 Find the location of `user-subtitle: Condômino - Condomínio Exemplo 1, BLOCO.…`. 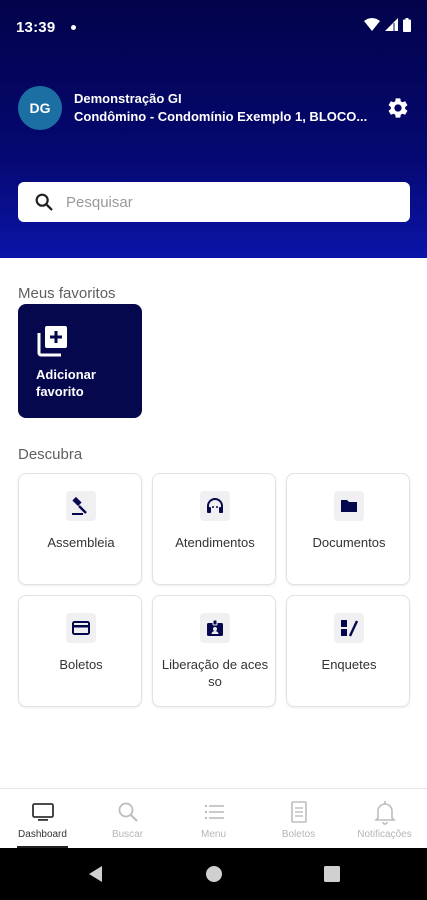

user-subtitle: Condômino - Condomínio Exemplo 1, BLOCO.… is located at coordinates (221, 116).